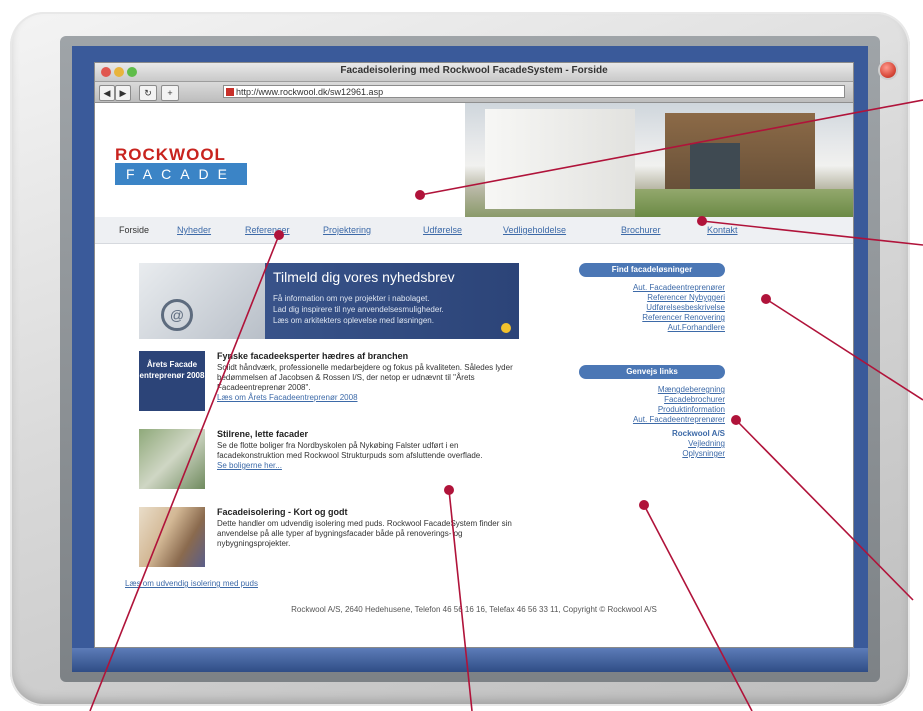 The width and height of the screenshot is (923, 711). What do you see at coordinates (170, 93) in the screenshot?
I see `add-bookmark-icon: +` at bounding box center [170, 93].